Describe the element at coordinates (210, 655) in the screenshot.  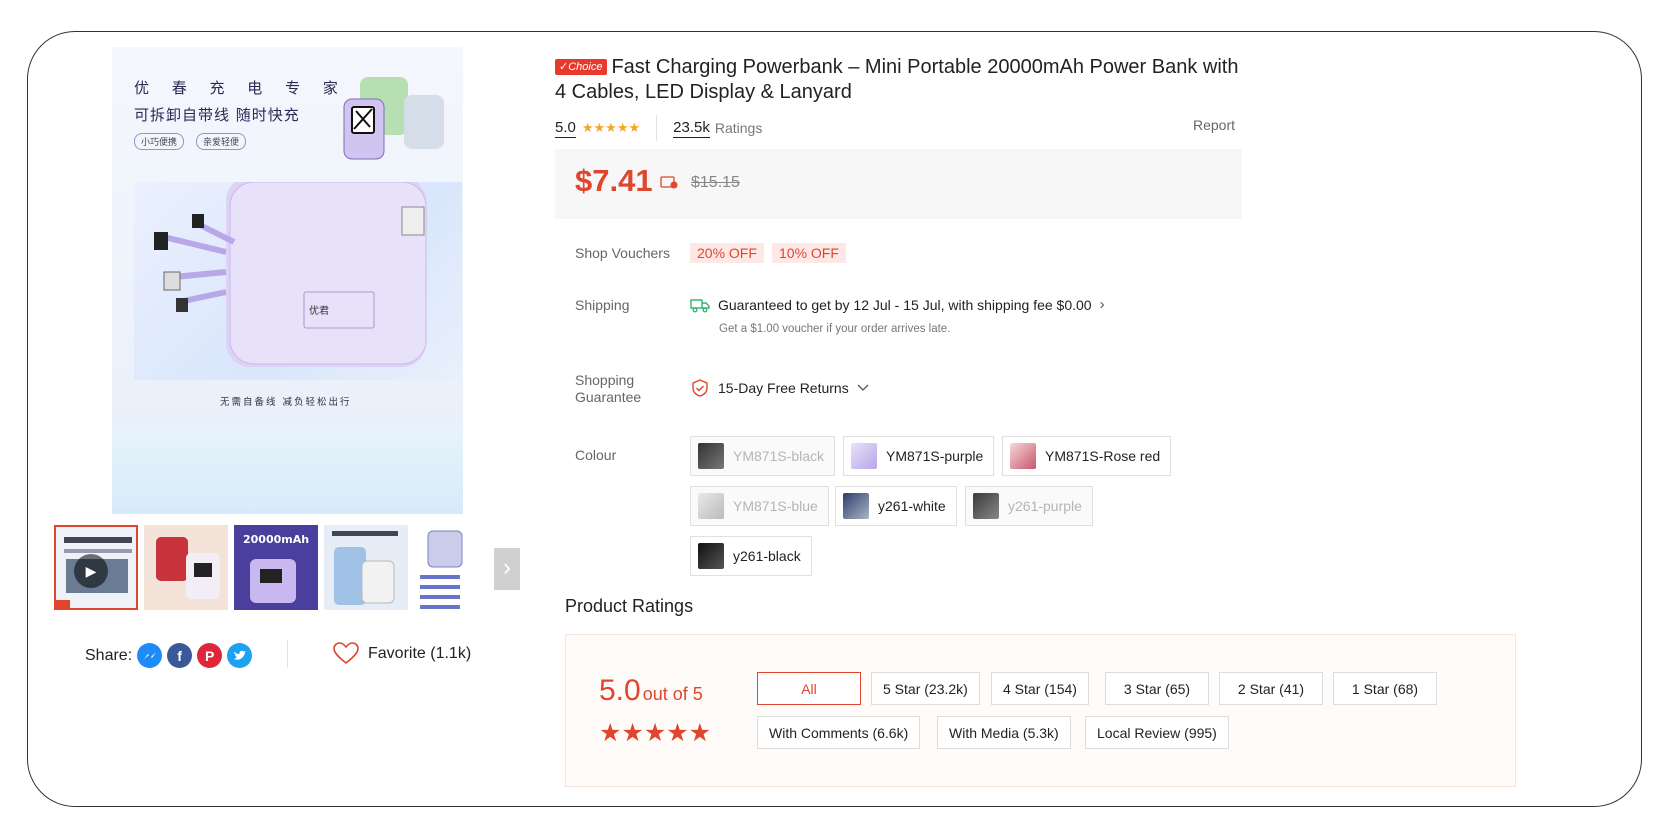
I see `pinterest-icon: P` at that location.